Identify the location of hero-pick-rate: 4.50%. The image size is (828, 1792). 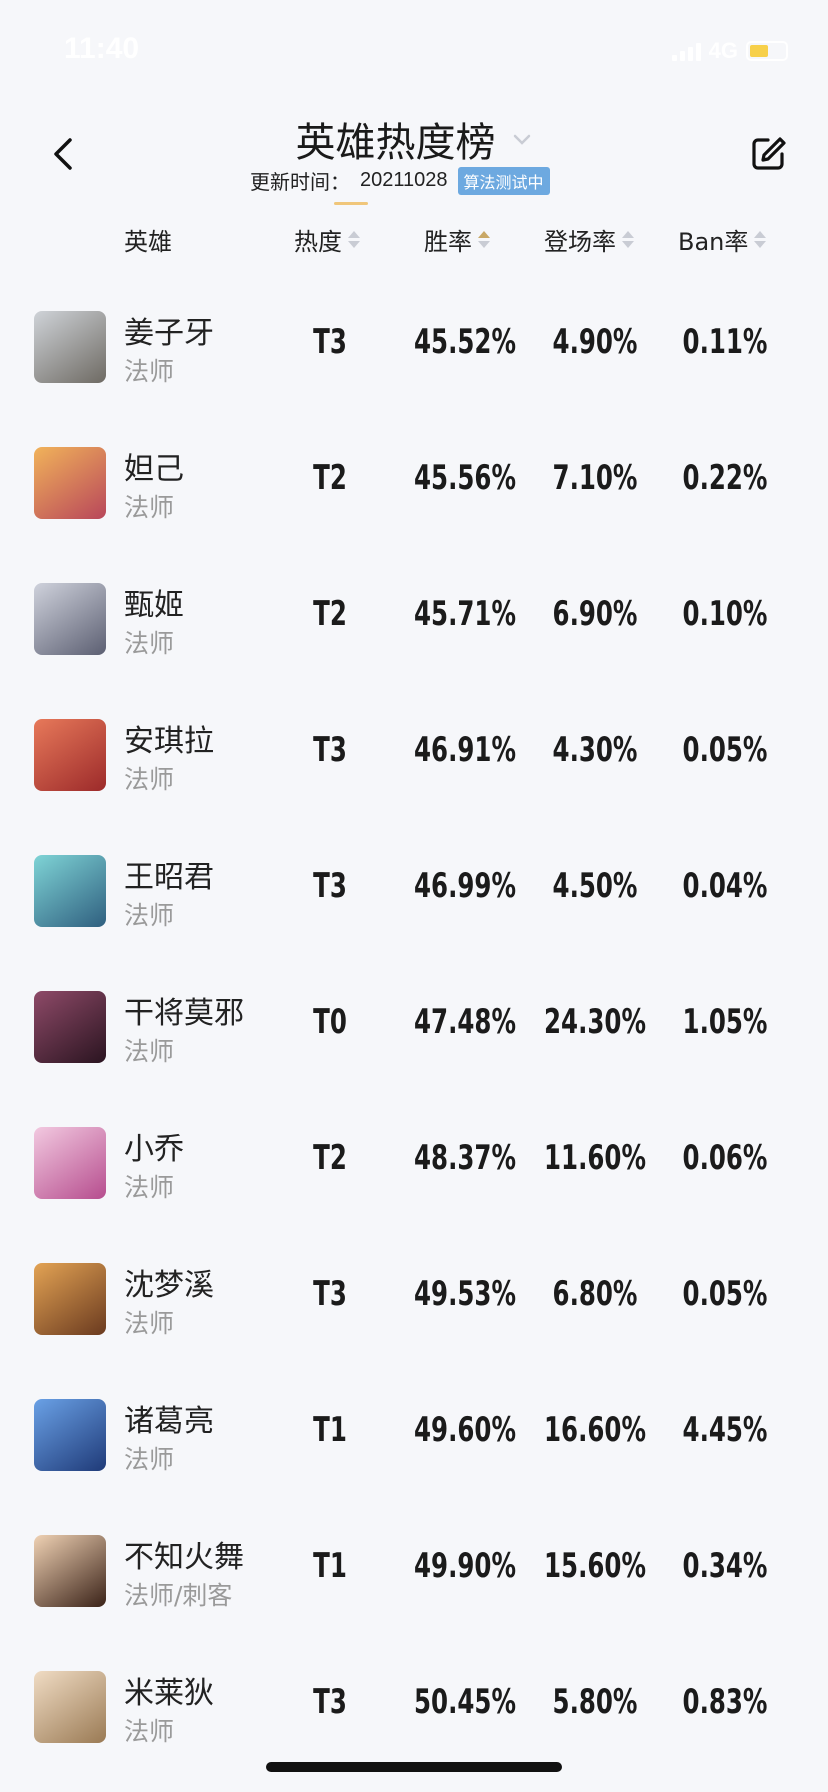
(595, 886).